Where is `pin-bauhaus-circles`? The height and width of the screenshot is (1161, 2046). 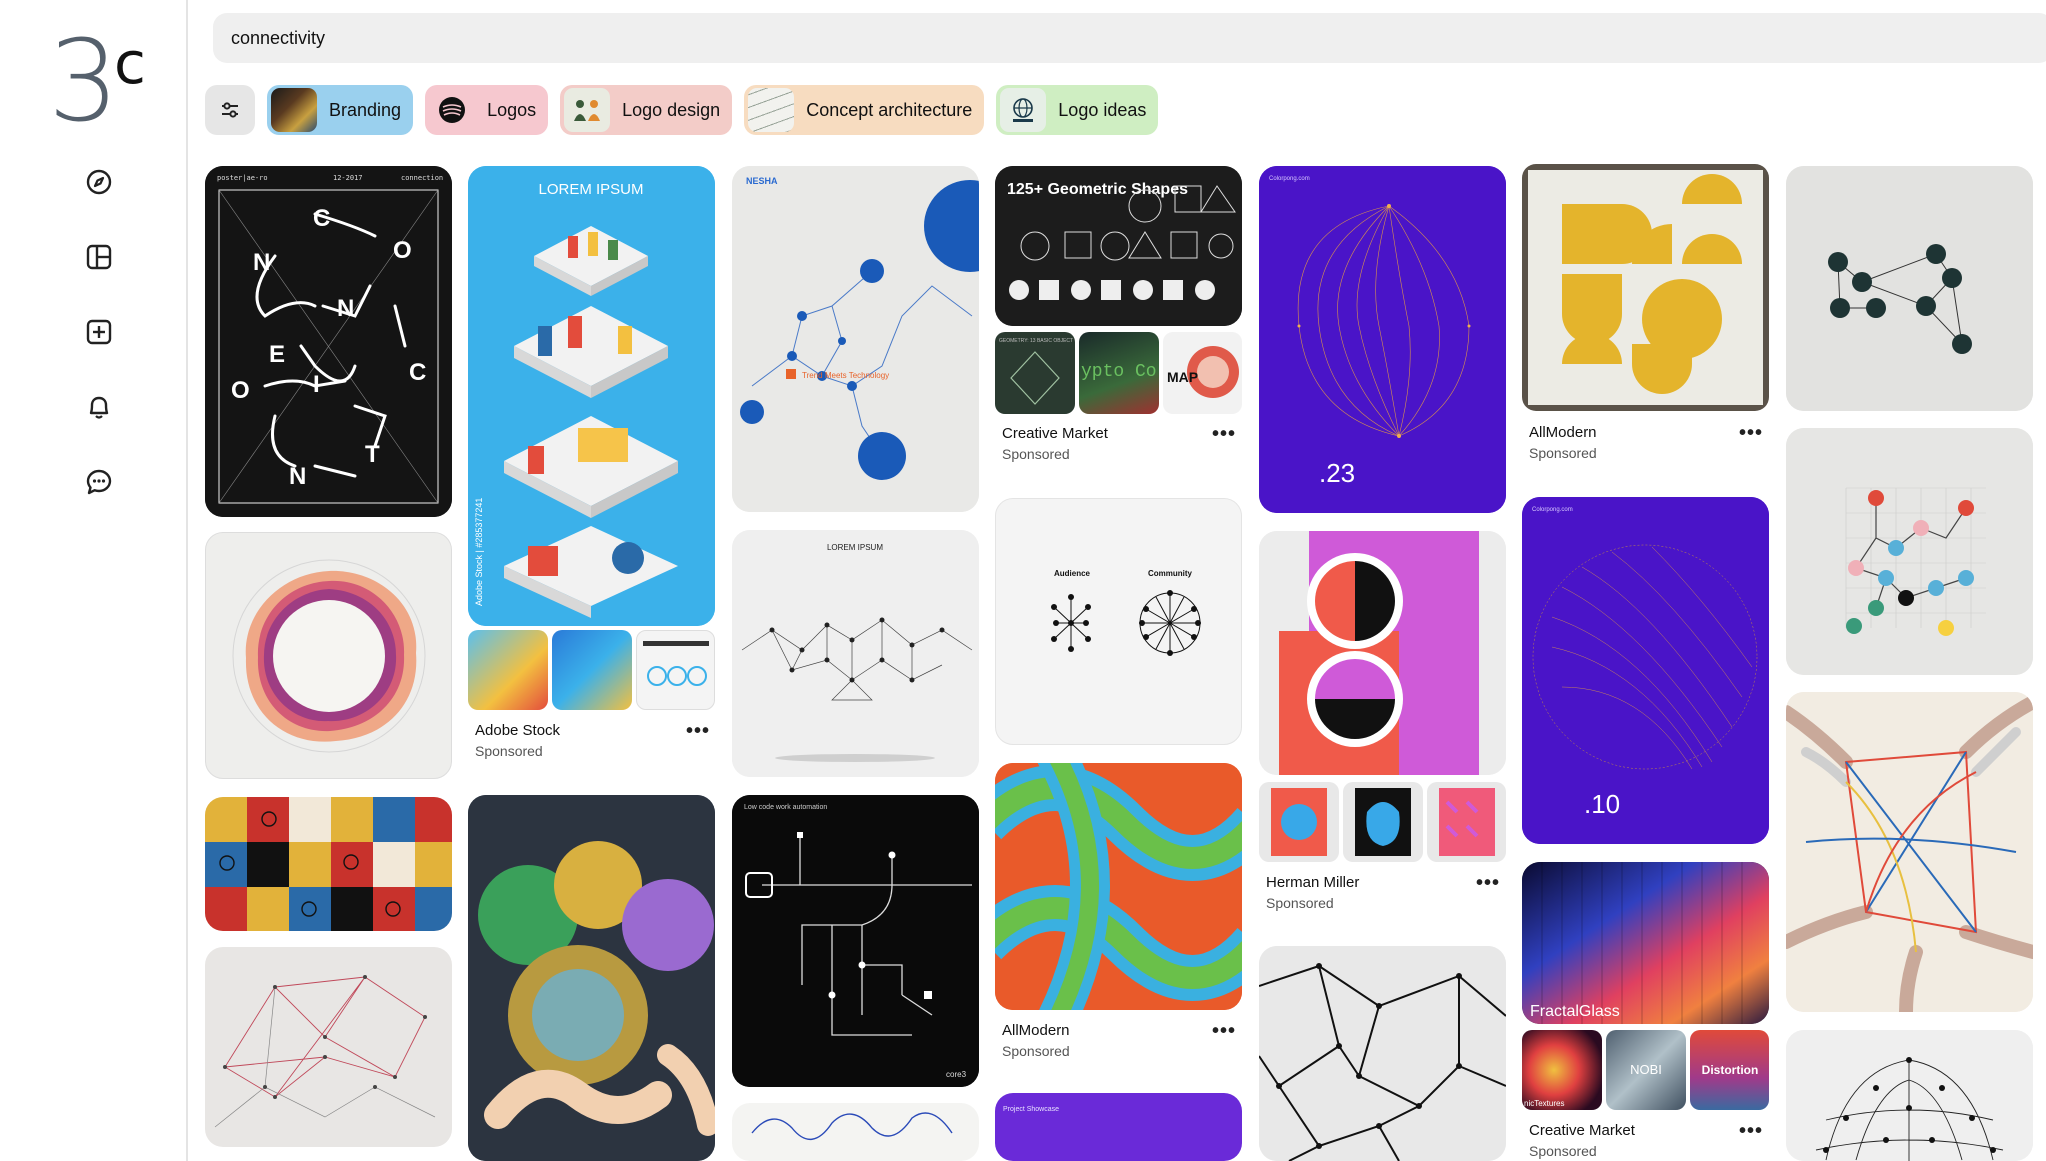 pin-bauhaus-circles is located at coordinates (1382, 653).